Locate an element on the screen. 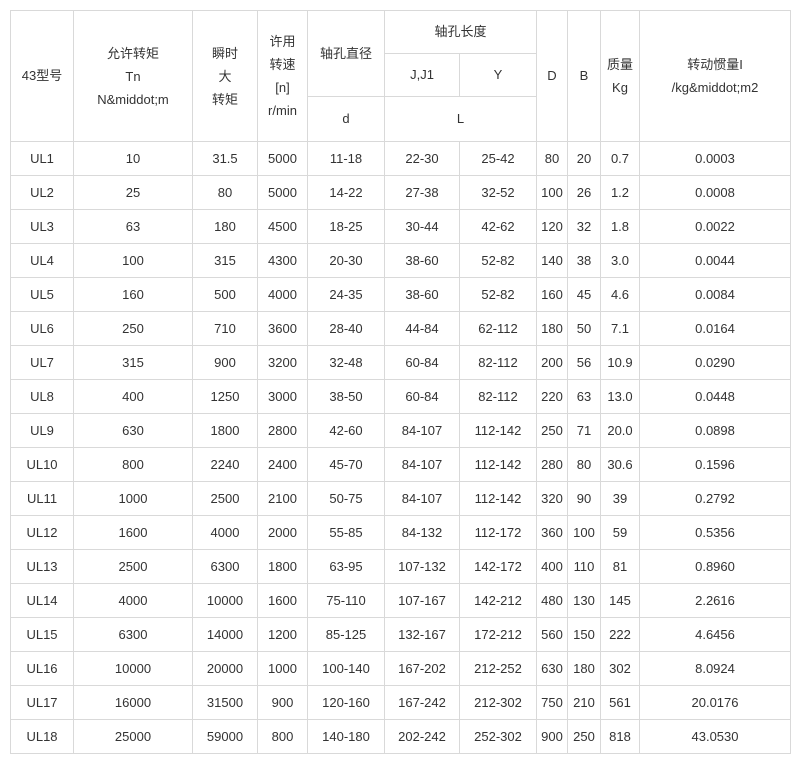  table-row: UL2 25 80 5000 14-22 27-38 32-52 100 26 1.2 0.0008 is located at coordinates (400, 192).